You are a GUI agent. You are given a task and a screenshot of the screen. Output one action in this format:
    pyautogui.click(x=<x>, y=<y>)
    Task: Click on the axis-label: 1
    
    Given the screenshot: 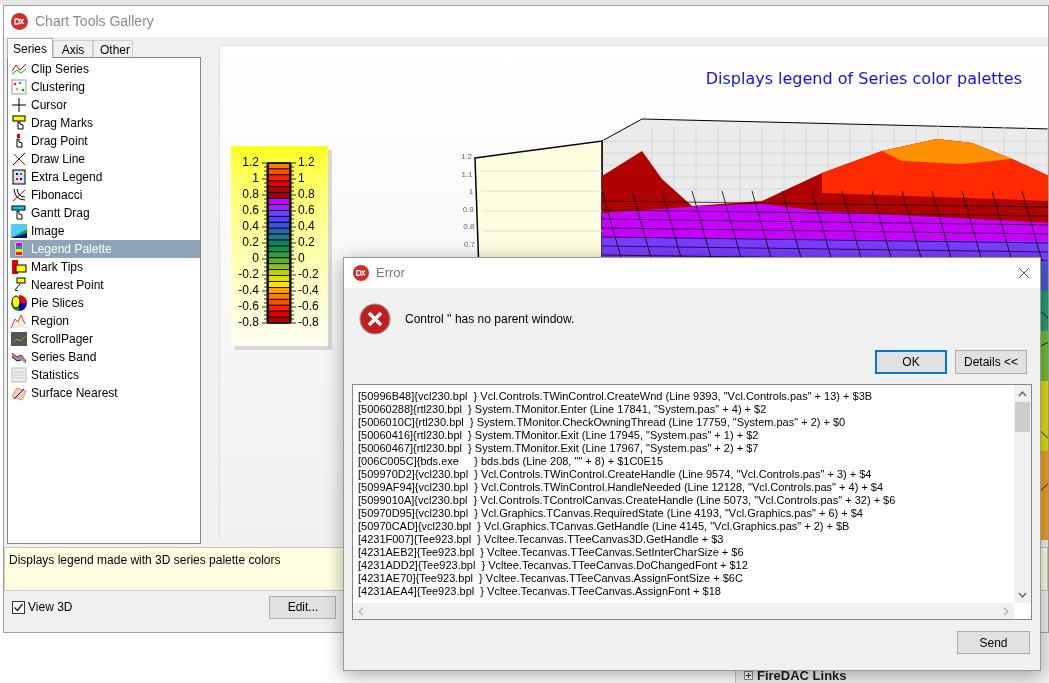 What is the action you would take?
    pyautogui.click(x=470, y=192)
    